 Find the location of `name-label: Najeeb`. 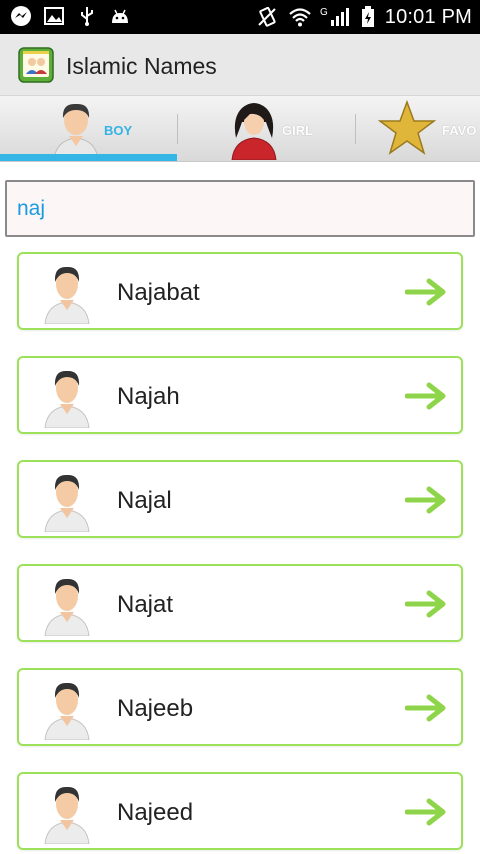

name-label: Najeeb is located at coordinates (155, 708).